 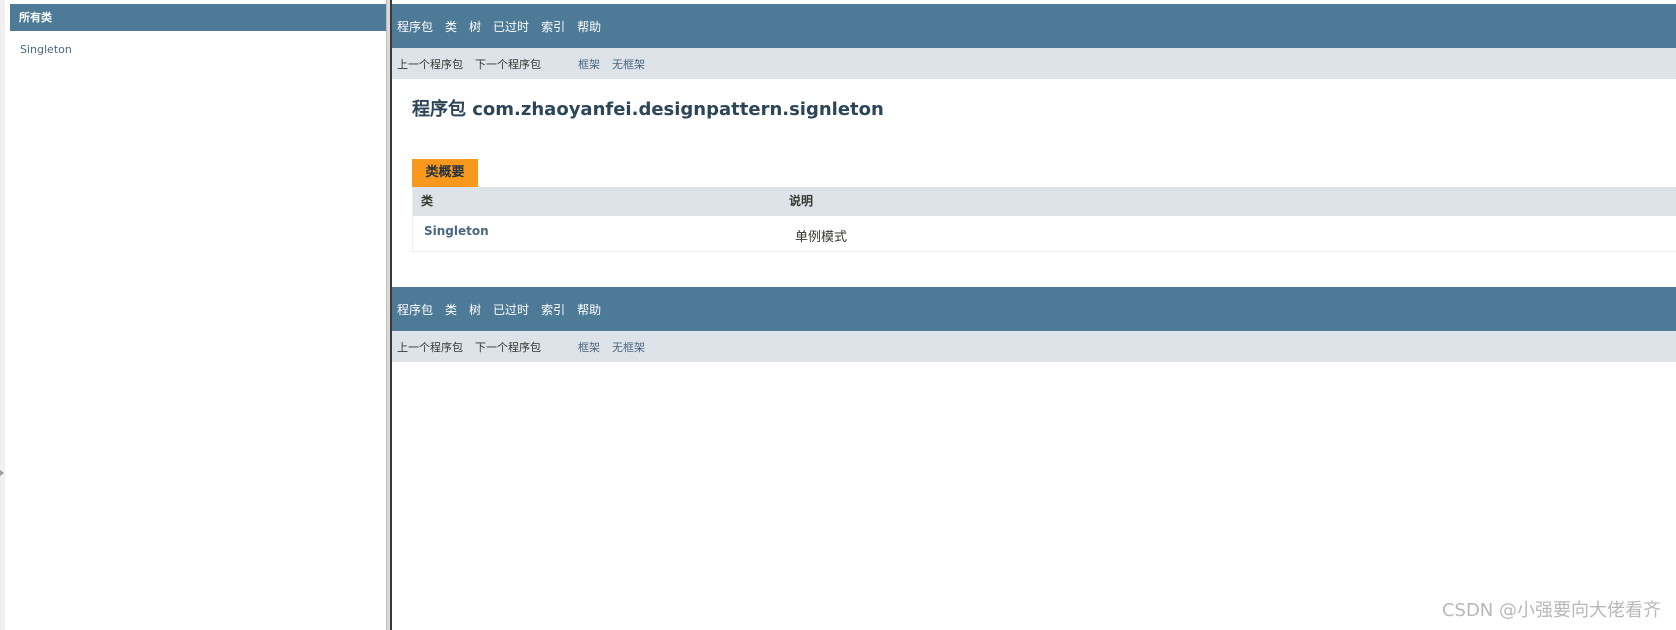 What do you see at coordinates (589, 64) in the screenshot?
I see `frames-link: 框架` at bounding box center [589, 64].